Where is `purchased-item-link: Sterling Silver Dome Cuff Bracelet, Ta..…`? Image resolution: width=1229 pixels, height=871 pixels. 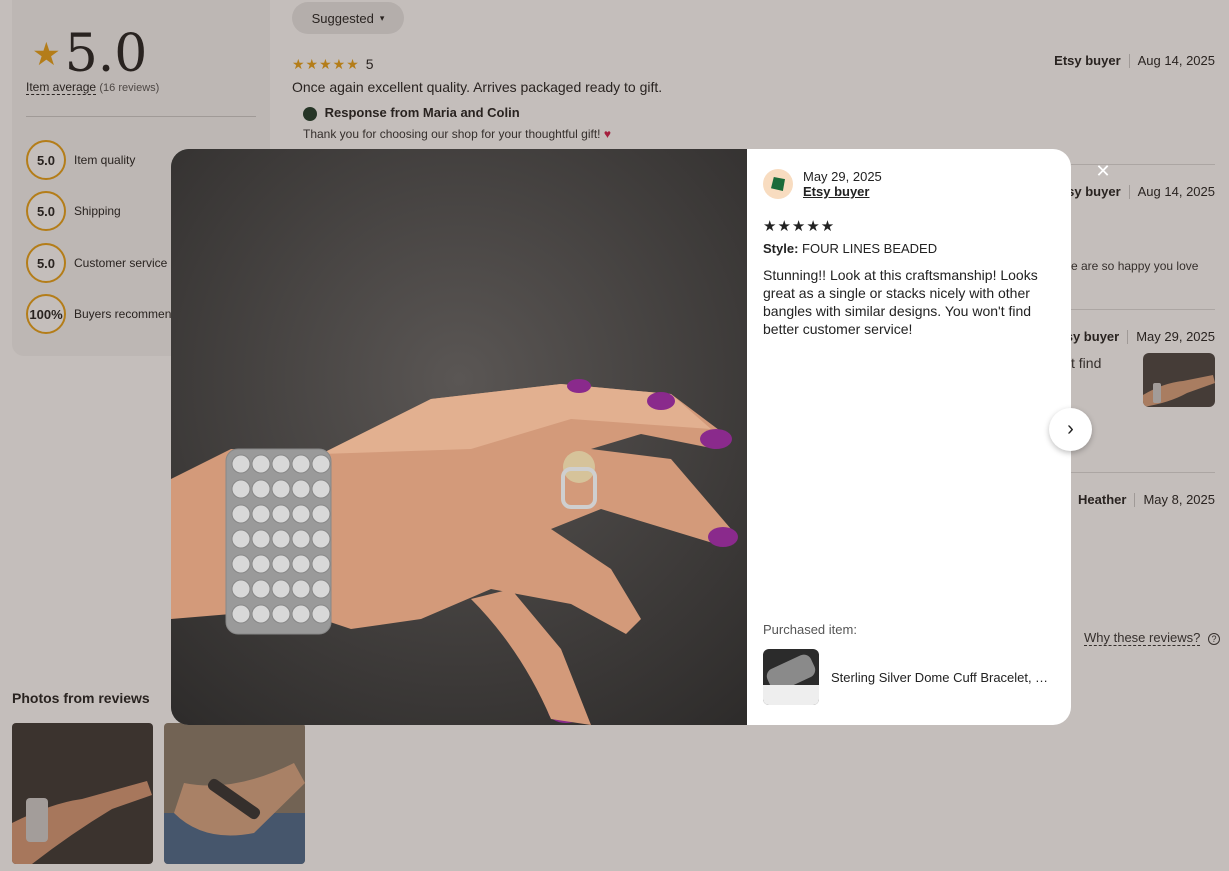 purchased-item-link: Sterling Silver Dome Cuff Bracelet, Ta..… is located at coordinates (908, 677).